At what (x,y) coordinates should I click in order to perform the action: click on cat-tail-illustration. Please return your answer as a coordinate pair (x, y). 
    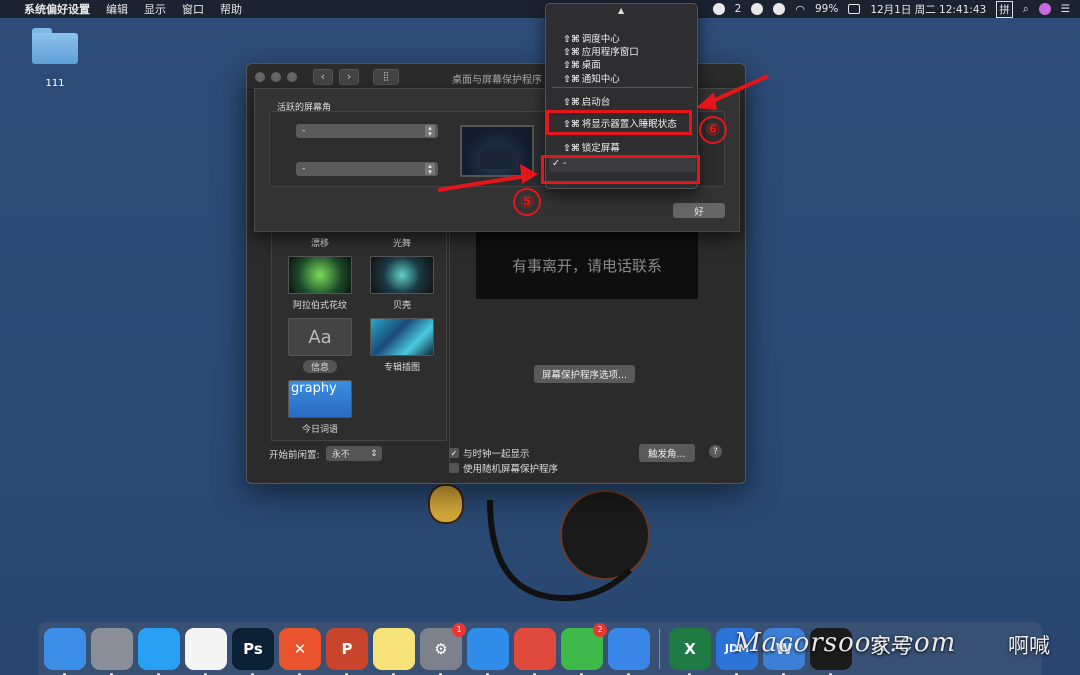
    Looking at the image, I should click on (560, 550).